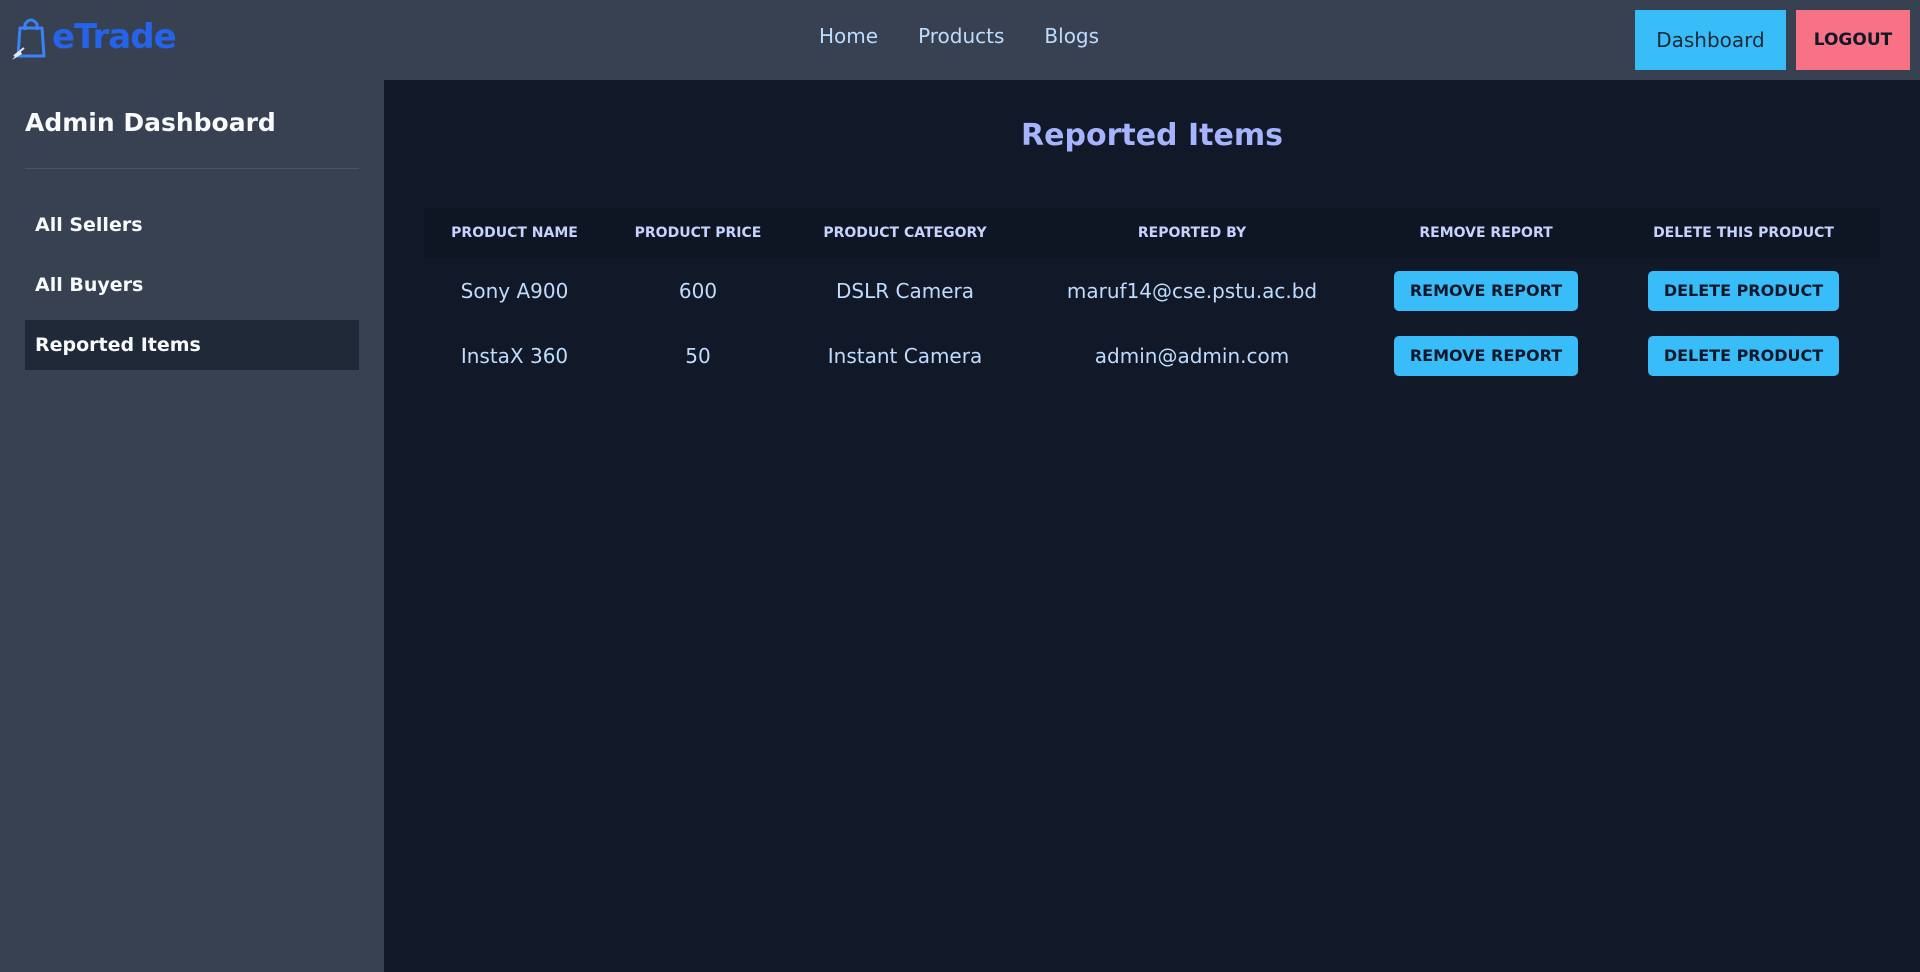  Describe the element at coordinates (1192, 355) in the screenshot. I see `cell-reported-by: admin@admin.com` at that location.